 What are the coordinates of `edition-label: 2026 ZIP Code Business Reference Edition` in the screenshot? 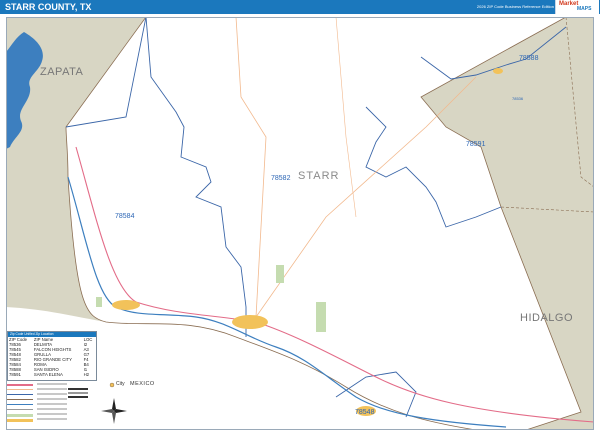 It's located at (515, 6).